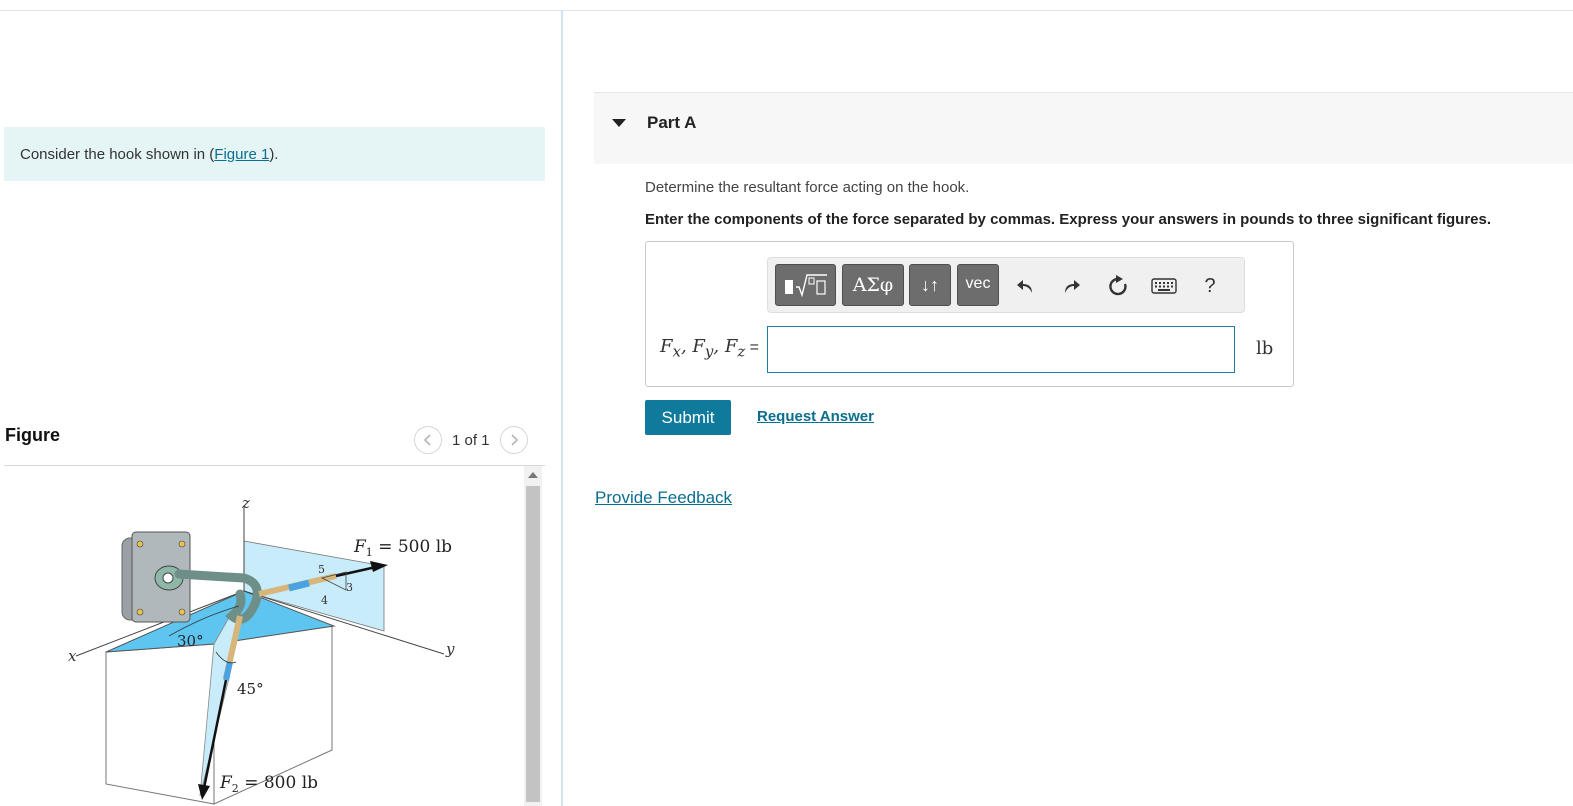  Describe the element at coordinates (672, 122) in the screenshot. I see `part-title: Part A` at that location.